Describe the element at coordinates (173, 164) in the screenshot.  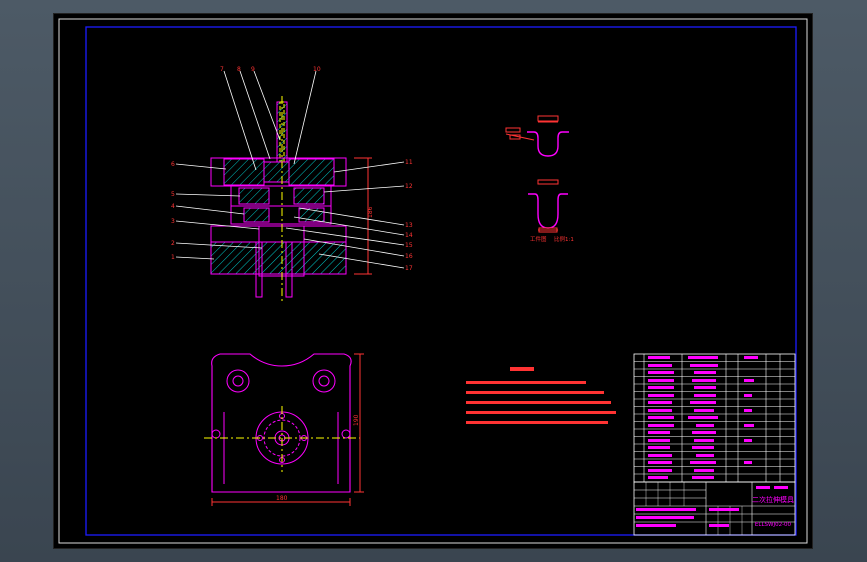
I see `part-label: 6` at that location.